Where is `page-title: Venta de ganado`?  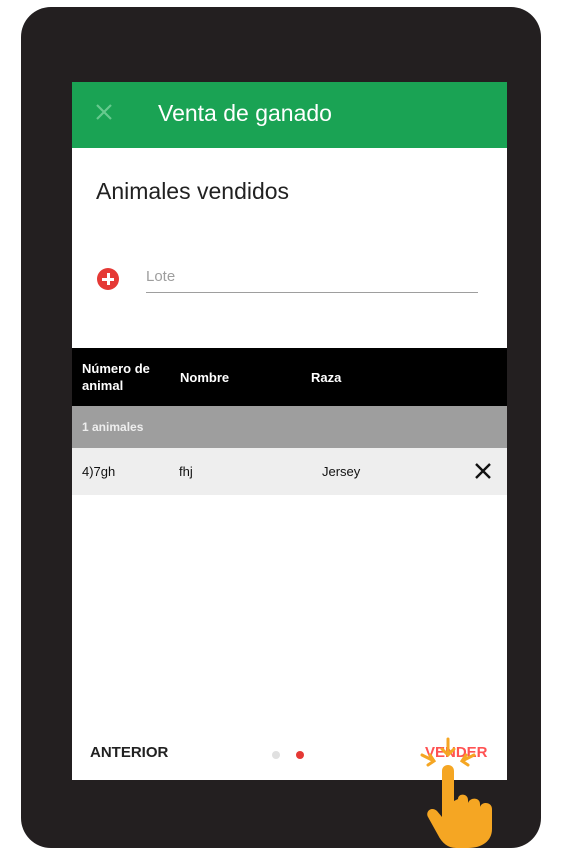 page-title: Venta de ganado is located at coordinates (245, 113).